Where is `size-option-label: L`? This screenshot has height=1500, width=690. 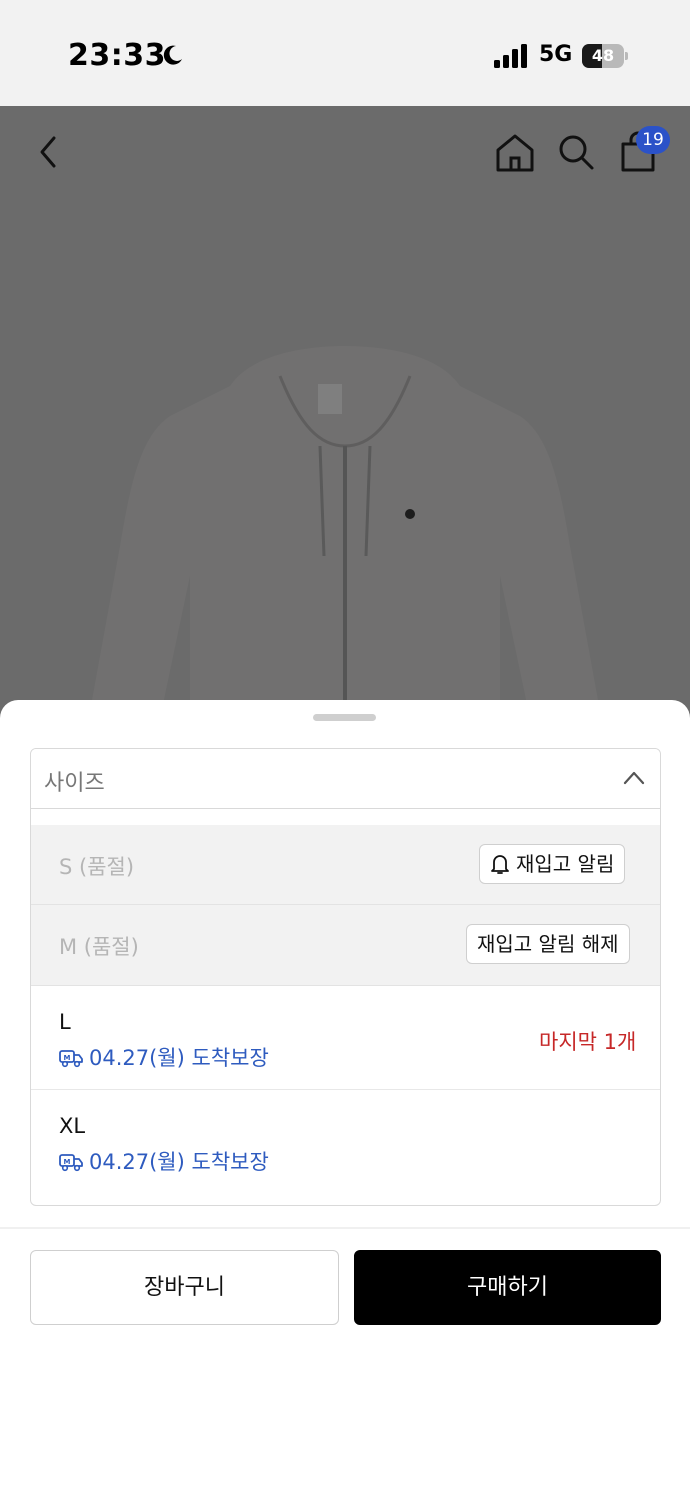
size-option-label: L is located at coordinates (65, 1022).